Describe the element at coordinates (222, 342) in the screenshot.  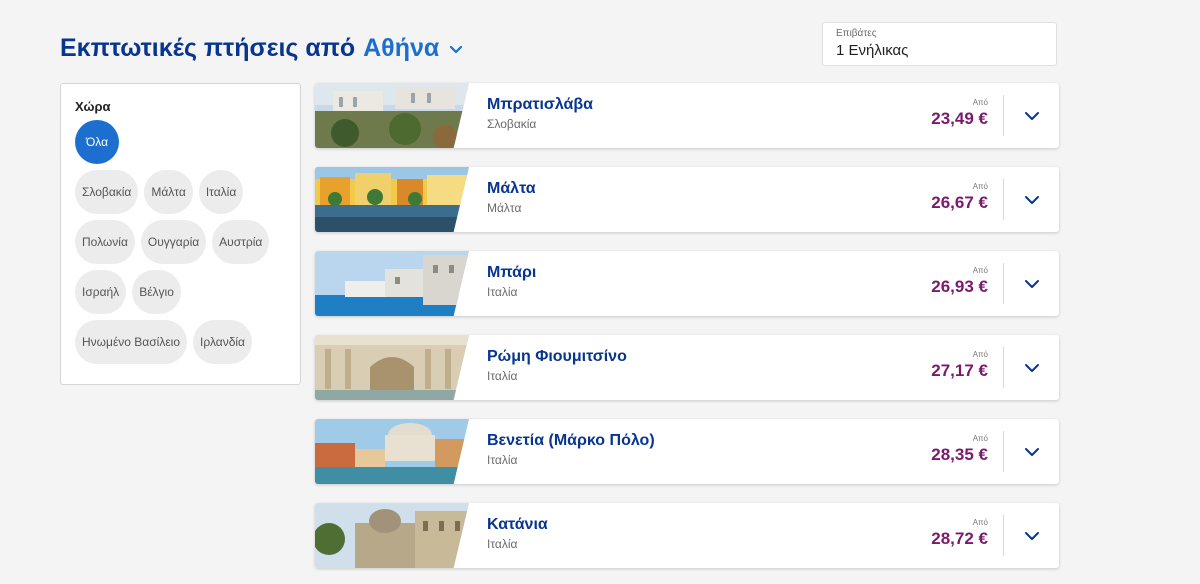
I see `chip-ireland: Ιρλανδία` at that location.